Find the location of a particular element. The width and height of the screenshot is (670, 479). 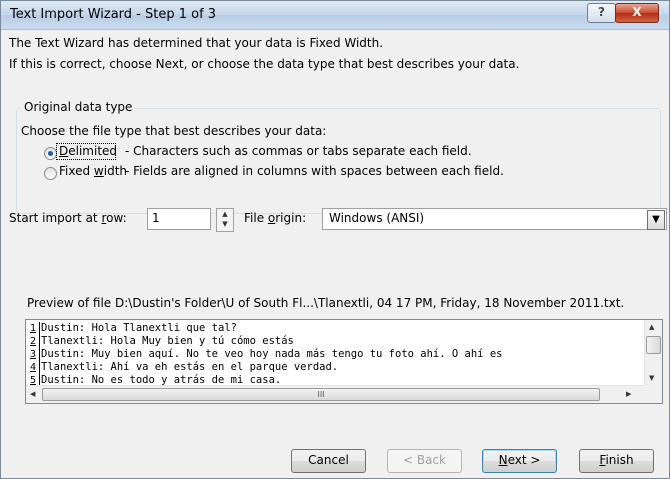

chevron-down-icon: ▼ is located at coordinates (656, 220).